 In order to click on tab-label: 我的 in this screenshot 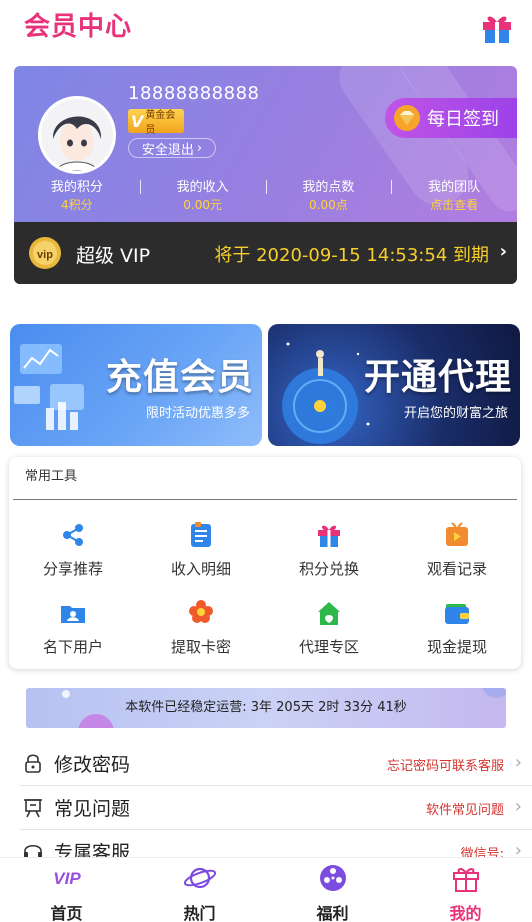, I will do `click(465, 913)`.